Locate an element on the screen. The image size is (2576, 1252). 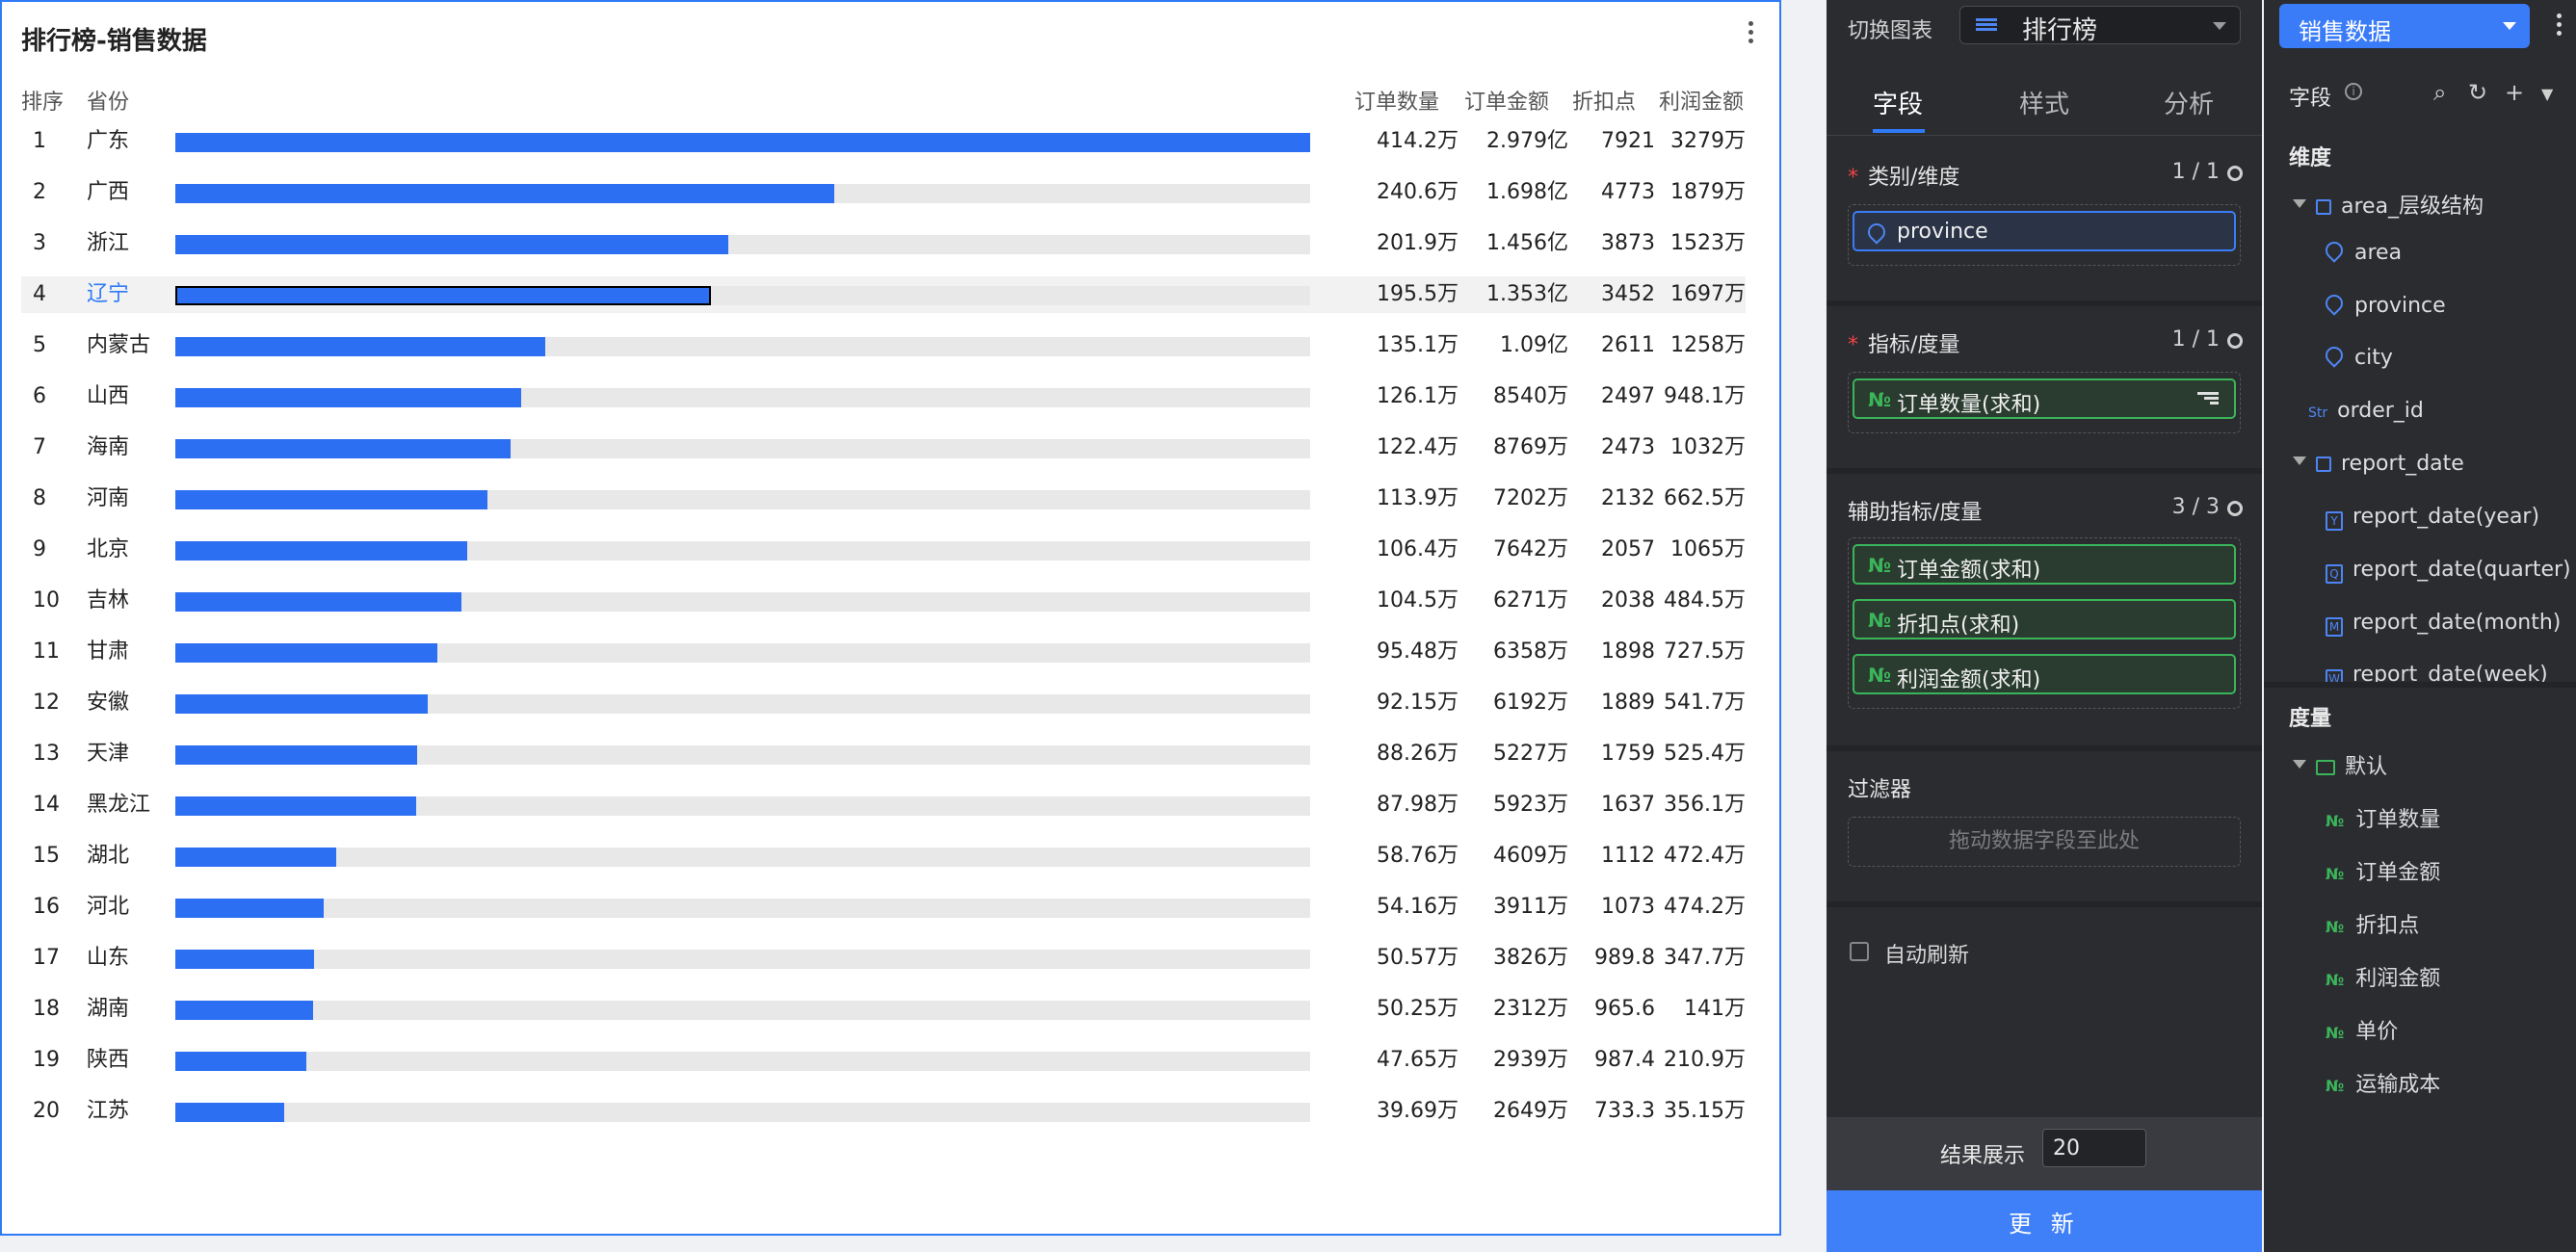
chevron-down-icon: ▼ is located at coordinates (2547, 94).